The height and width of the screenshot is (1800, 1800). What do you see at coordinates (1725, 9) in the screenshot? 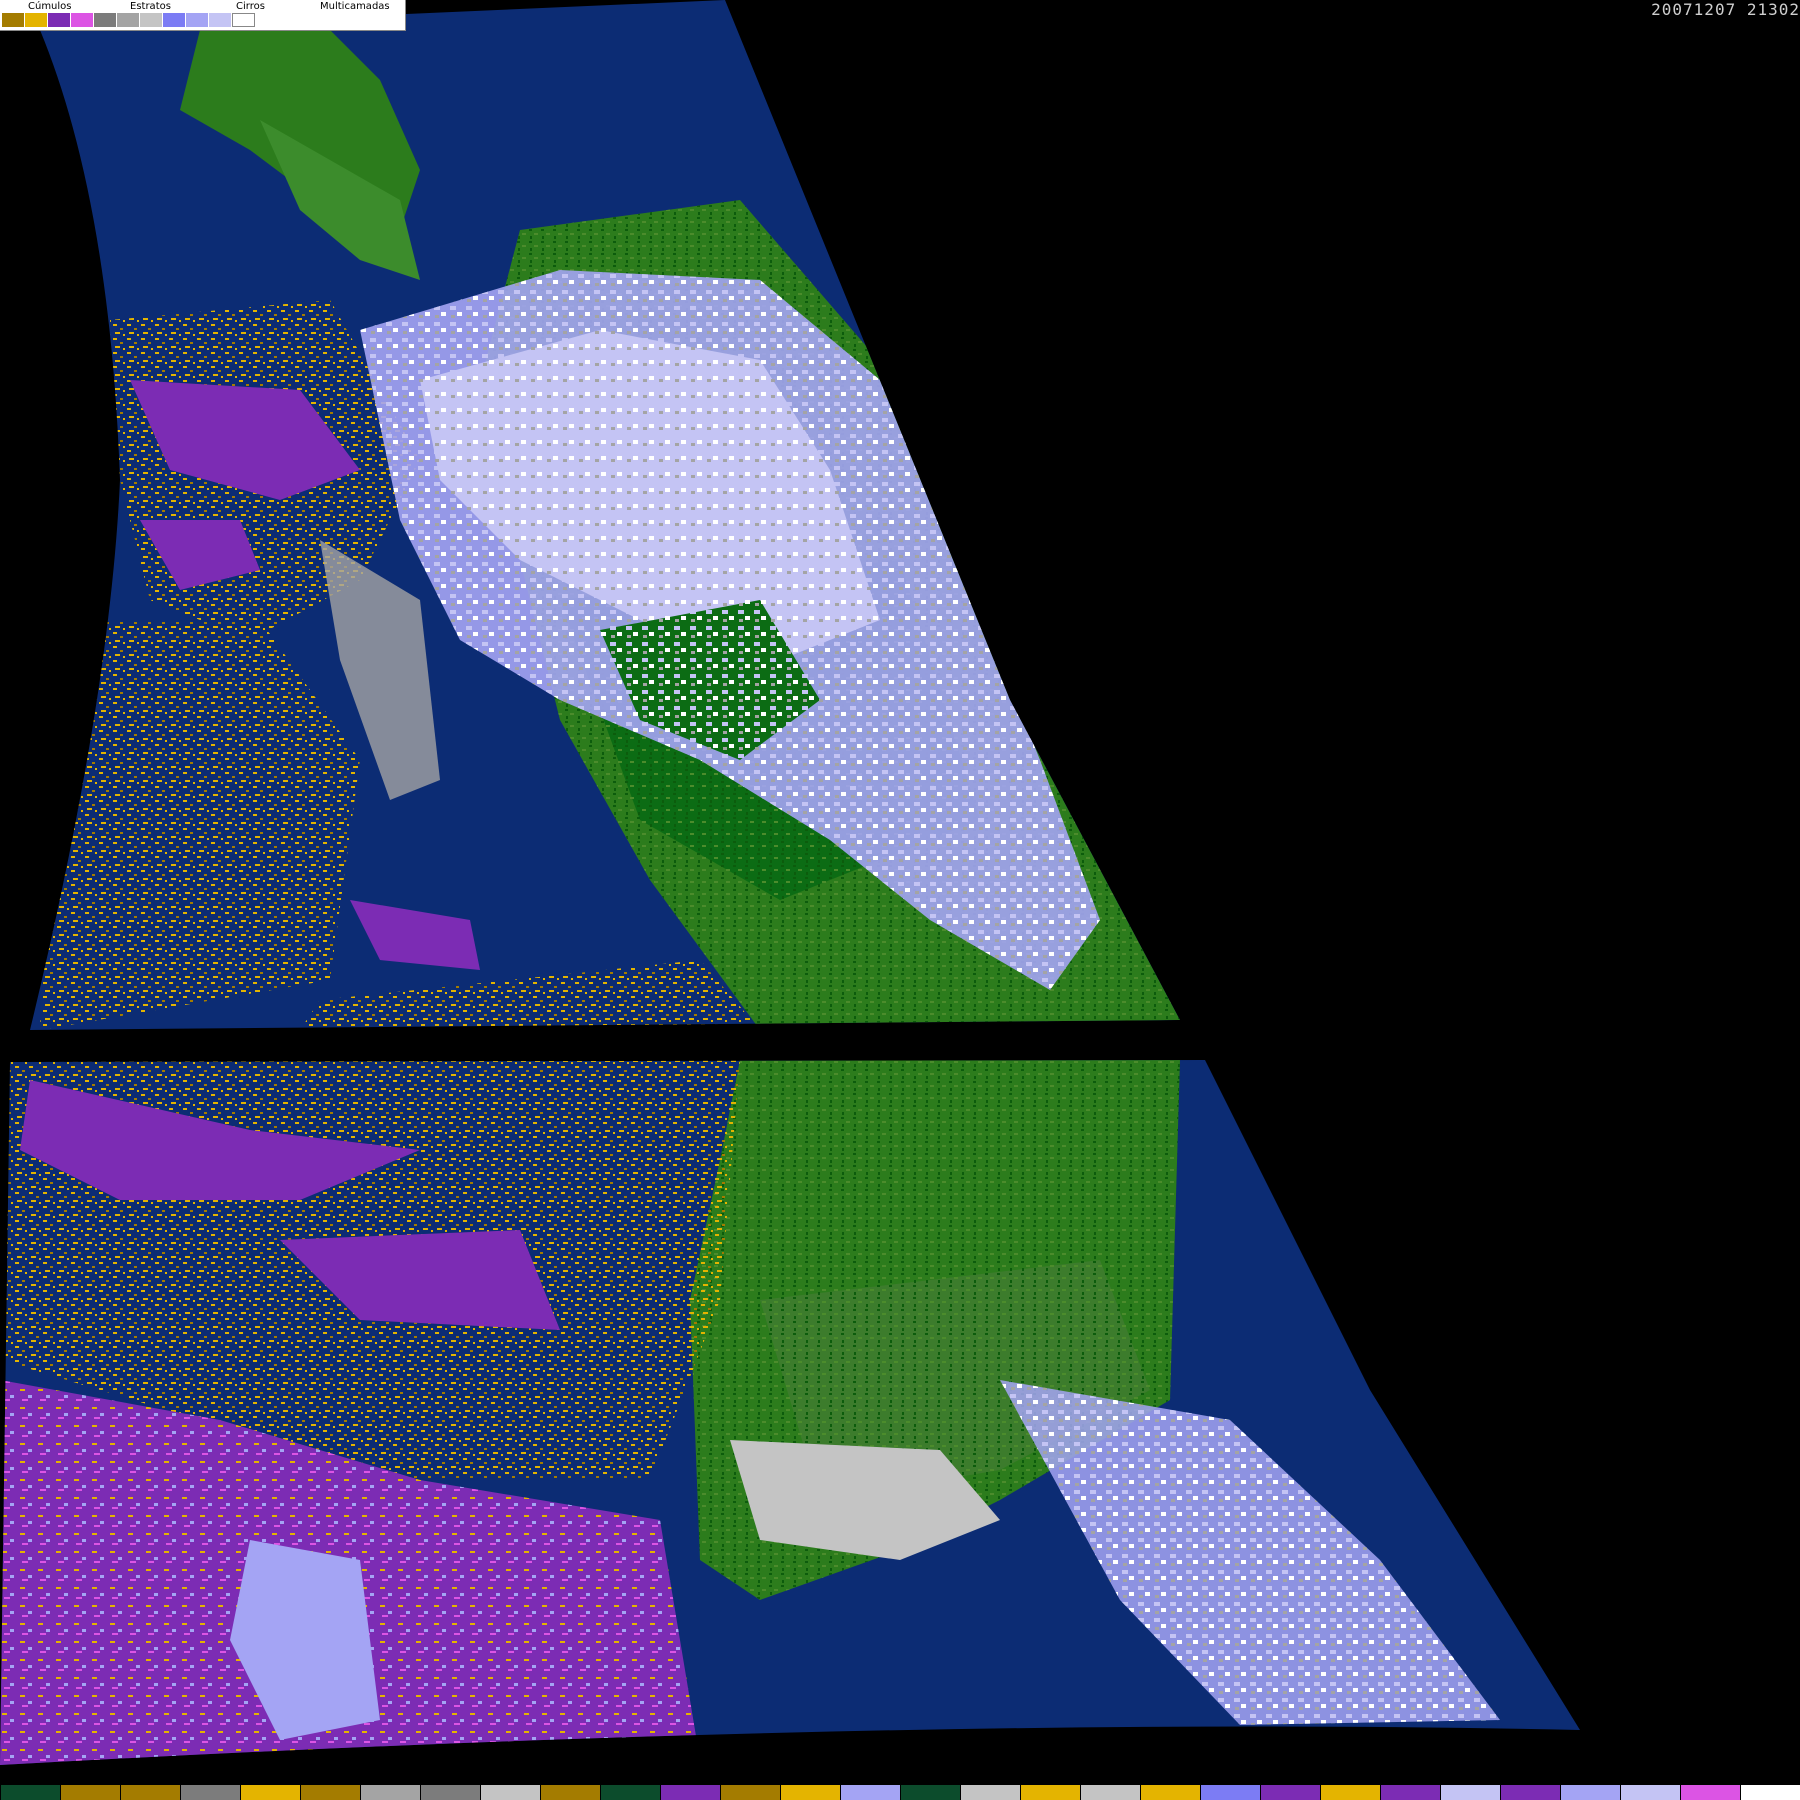
I see `timestamp: 20071207 21302` at bounding box center [1725, 9].